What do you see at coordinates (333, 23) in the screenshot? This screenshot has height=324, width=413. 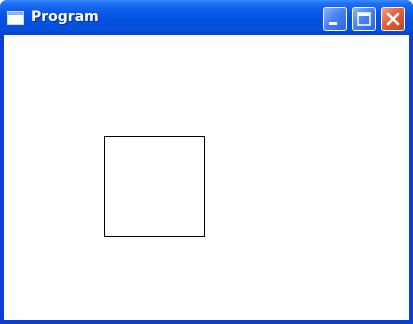 I see `minimize-icon` at bounding box center [333, 23].